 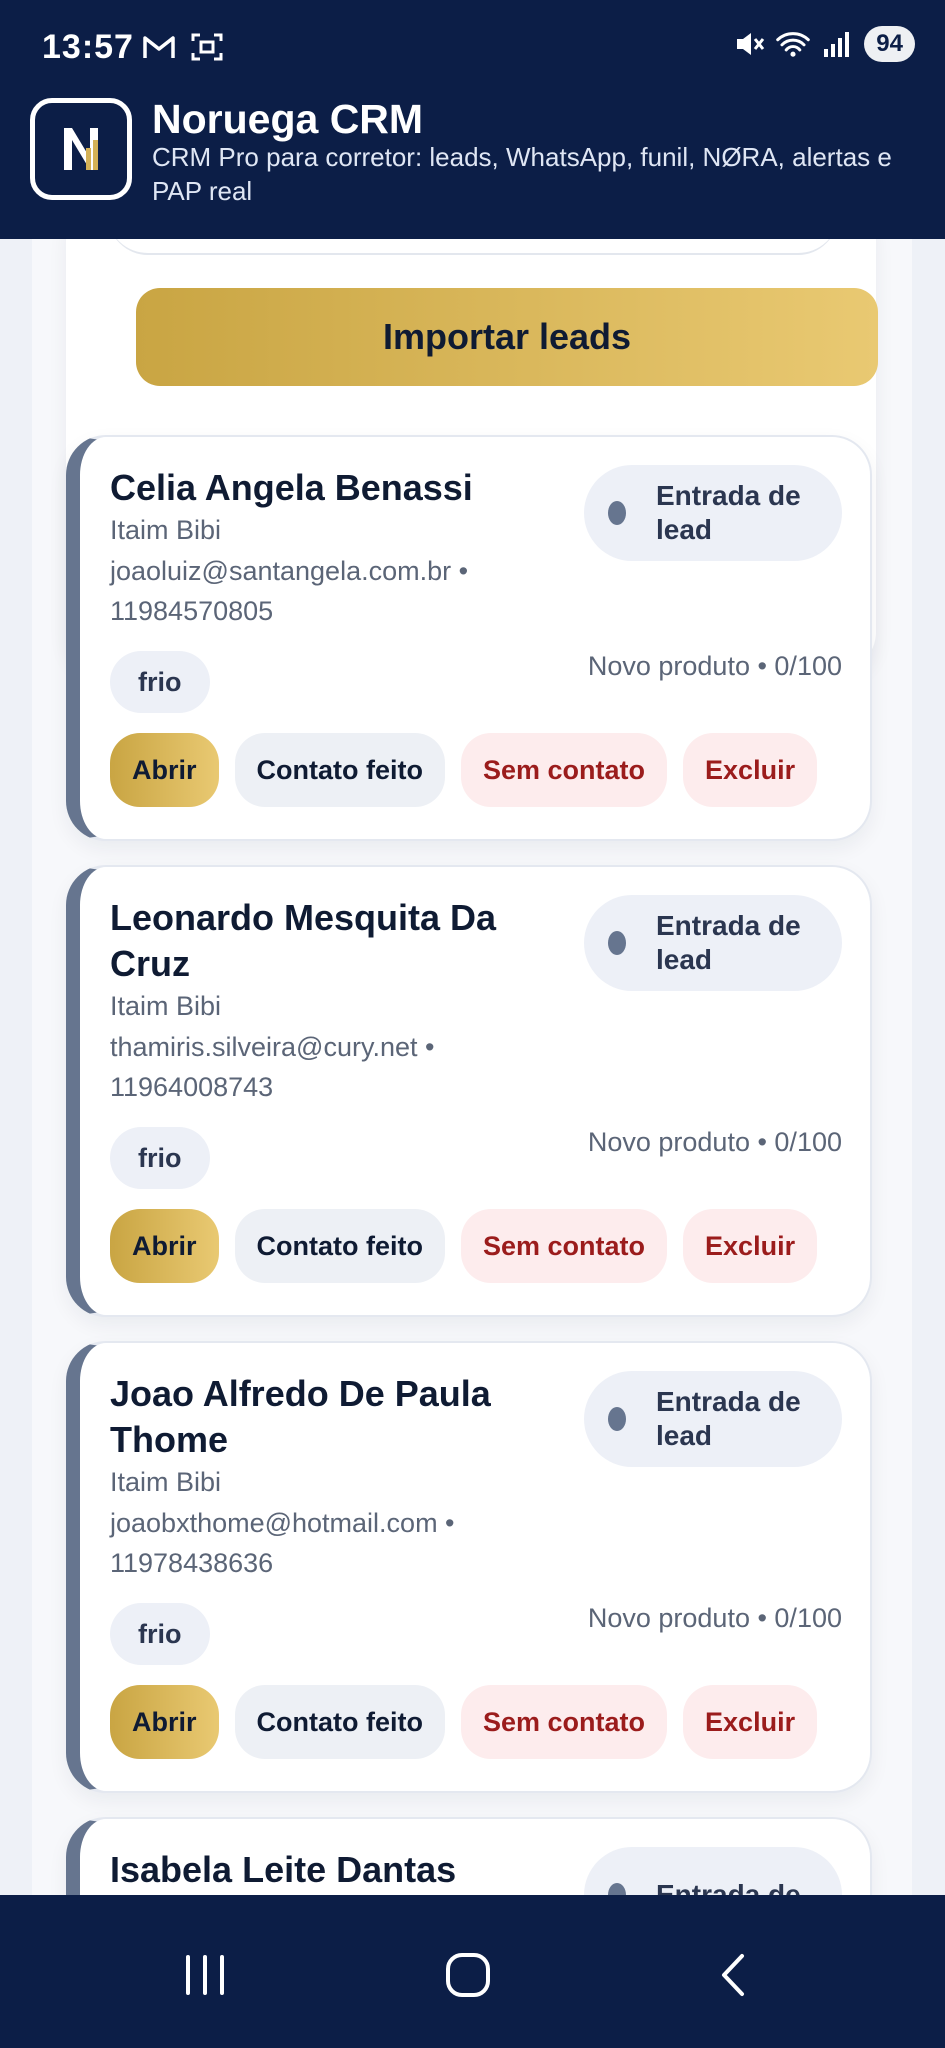 What do you see at coordinates (282, 1543) in the screenshot?
I see `lead-contact: joaobxthome@hotmail.com • 11978438636` at bounding box center [282, 1543].